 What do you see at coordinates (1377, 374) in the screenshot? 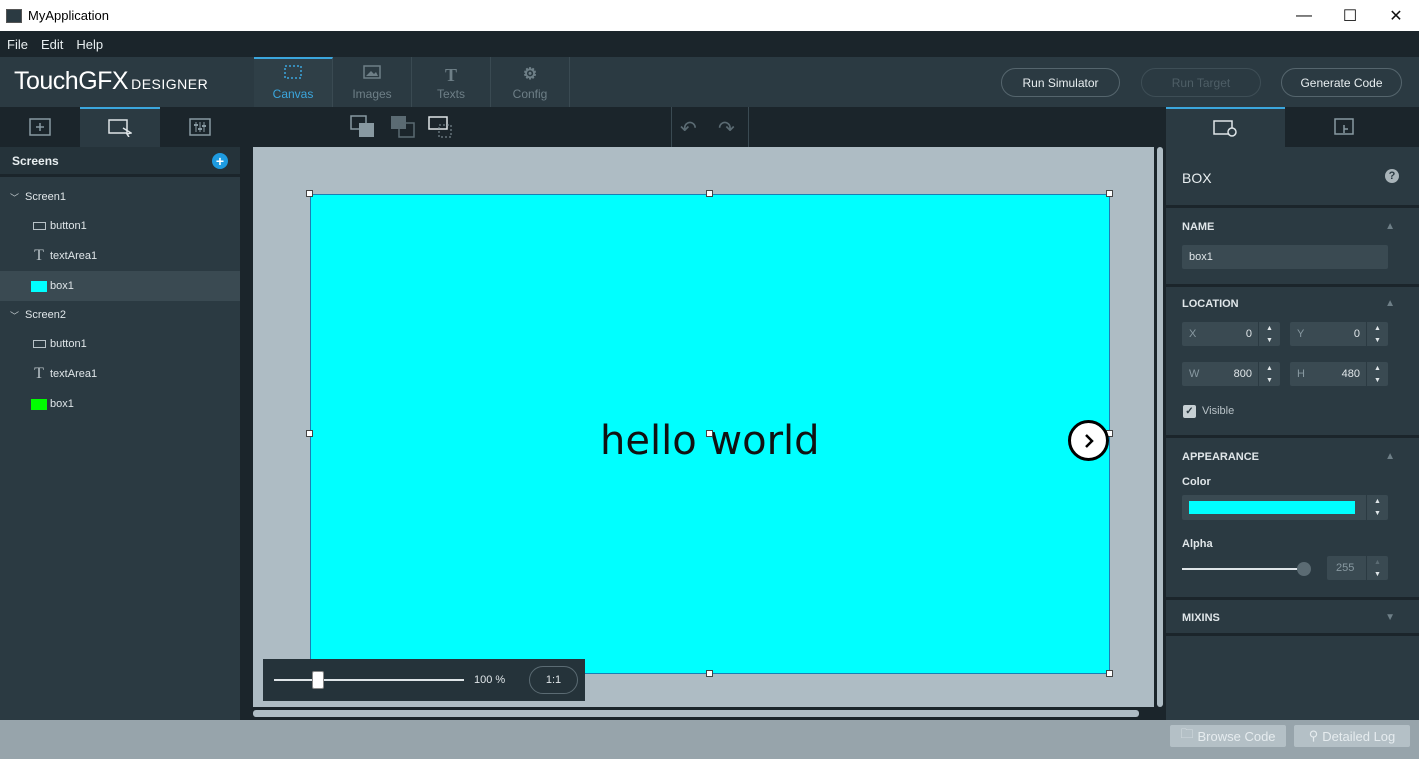
I see `h-stepper: ▲ ▼` at bounding box center [1377, 374].